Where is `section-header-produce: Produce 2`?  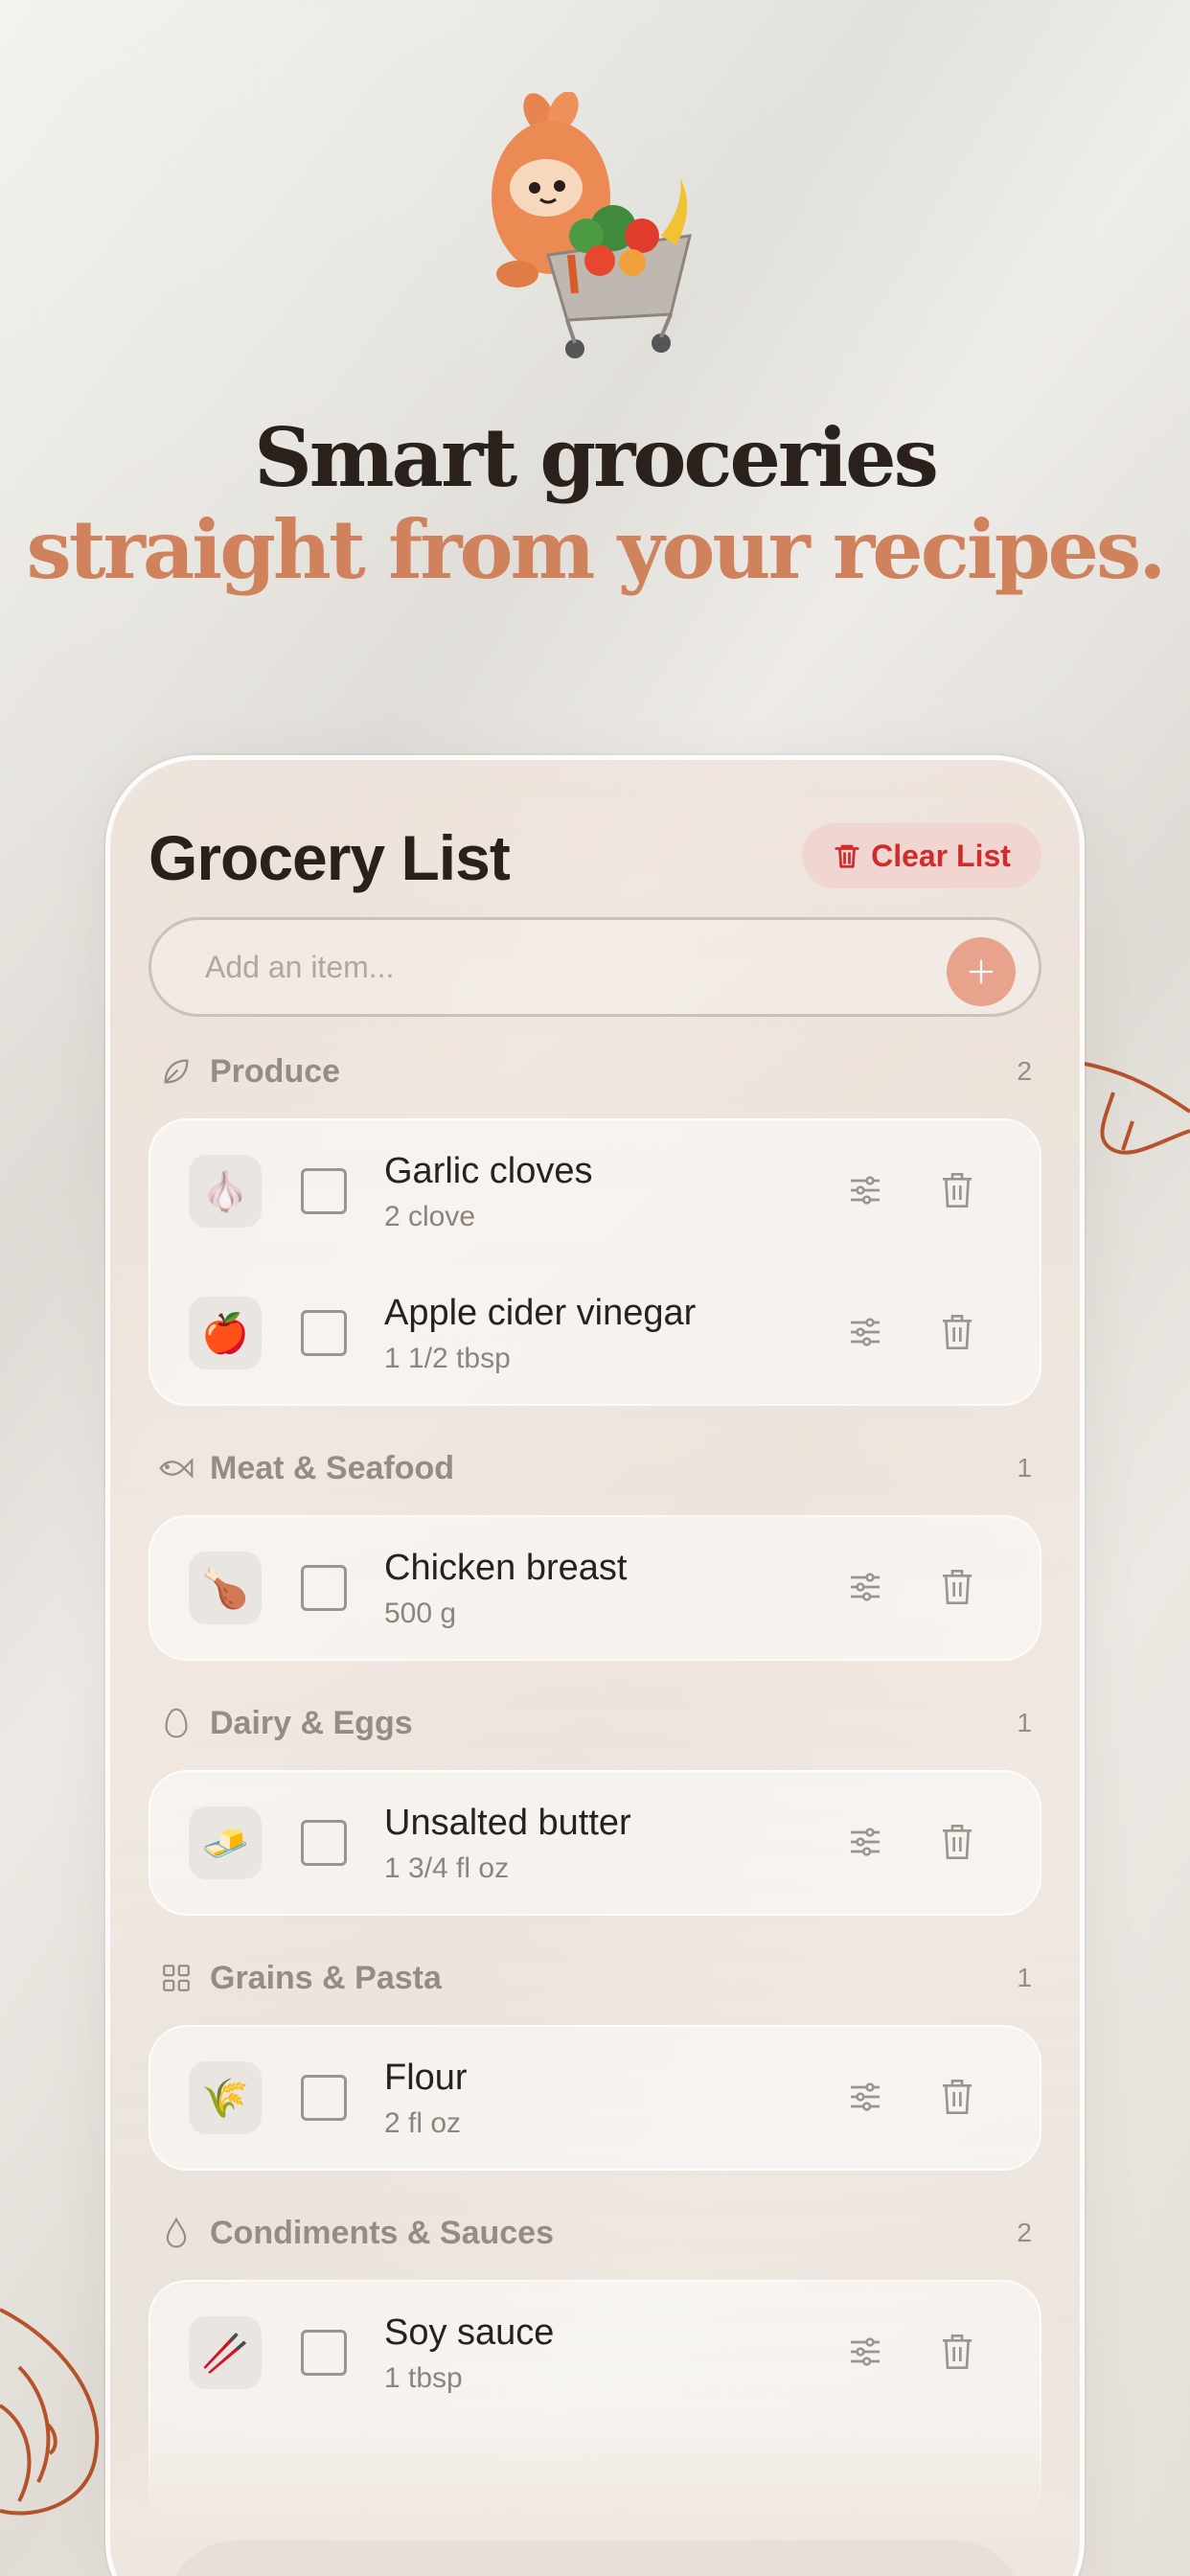 section-header-produce: Produce 2 is located at coordinates (595, 1071).